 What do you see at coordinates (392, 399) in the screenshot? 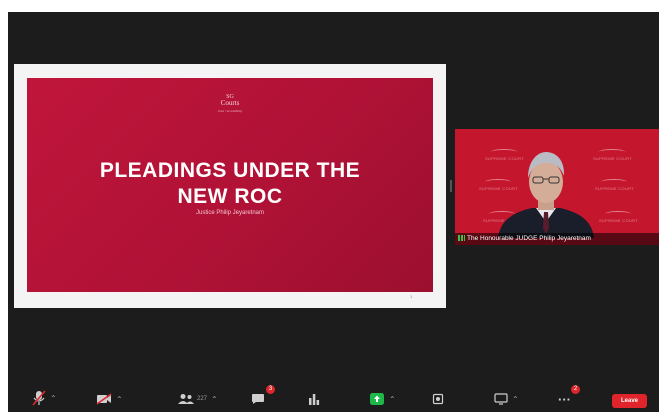
I see `share-options-caret: ⌃` at bounding box center [392, 399].